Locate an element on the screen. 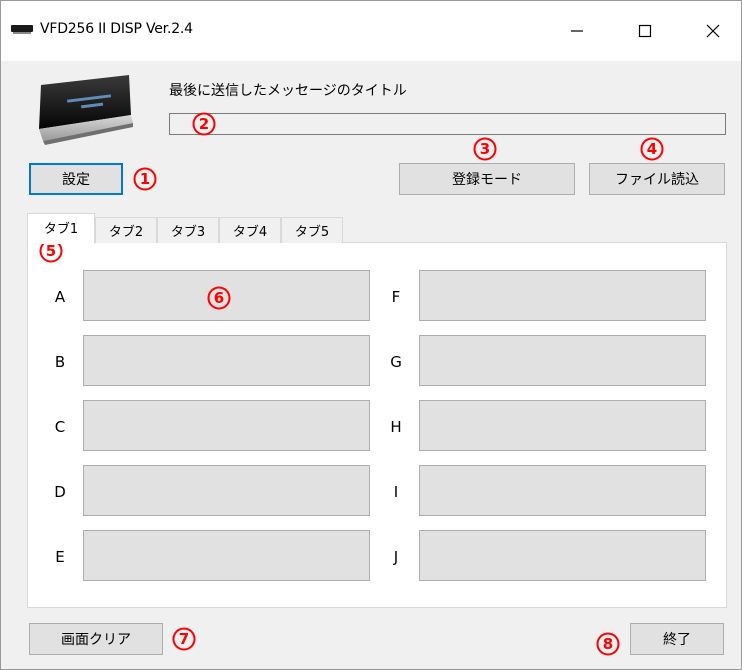  annotation-number: 8 is located at coordinates (608, 643).